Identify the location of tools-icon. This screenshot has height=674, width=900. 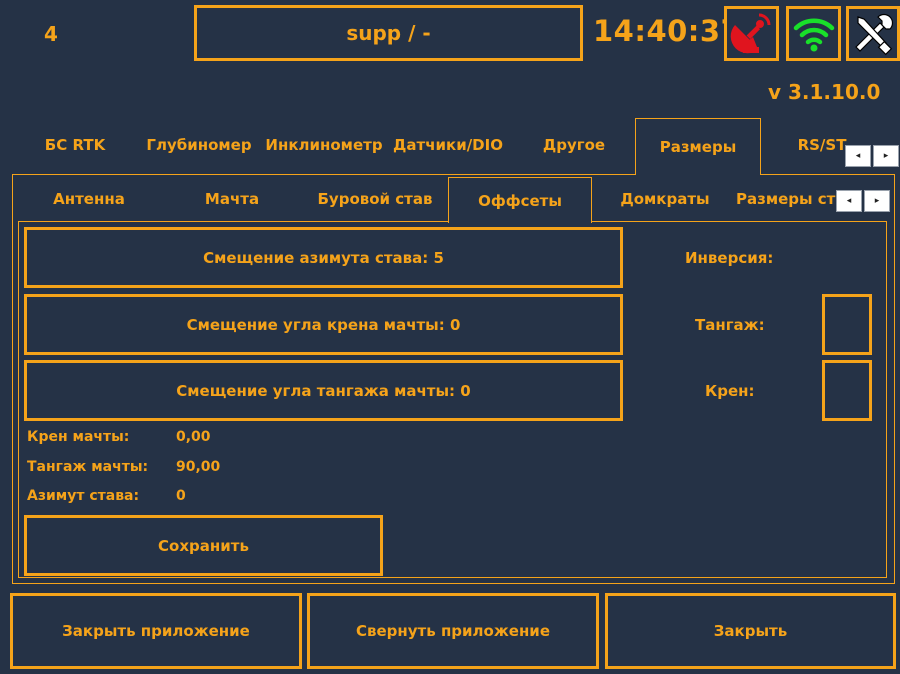
(874, 34).